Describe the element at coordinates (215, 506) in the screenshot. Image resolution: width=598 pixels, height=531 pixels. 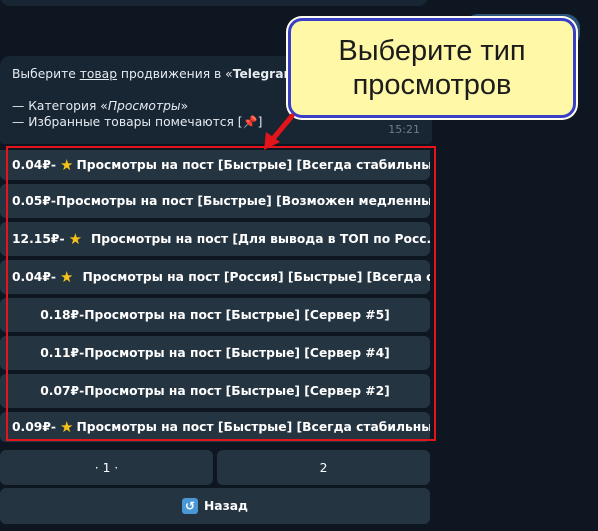
I see `back-button: ↺ Назад` at that location.